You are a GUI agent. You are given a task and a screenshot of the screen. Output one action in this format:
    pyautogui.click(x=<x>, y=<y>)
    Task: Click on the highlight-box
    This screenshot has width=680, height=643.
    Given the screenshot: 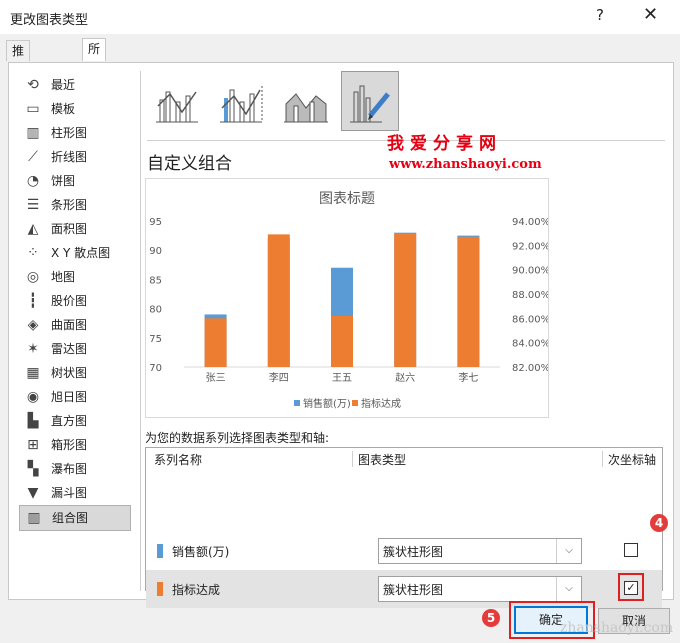 What is the action you would take?
    pyautogui.click(x=631, y=587)
    